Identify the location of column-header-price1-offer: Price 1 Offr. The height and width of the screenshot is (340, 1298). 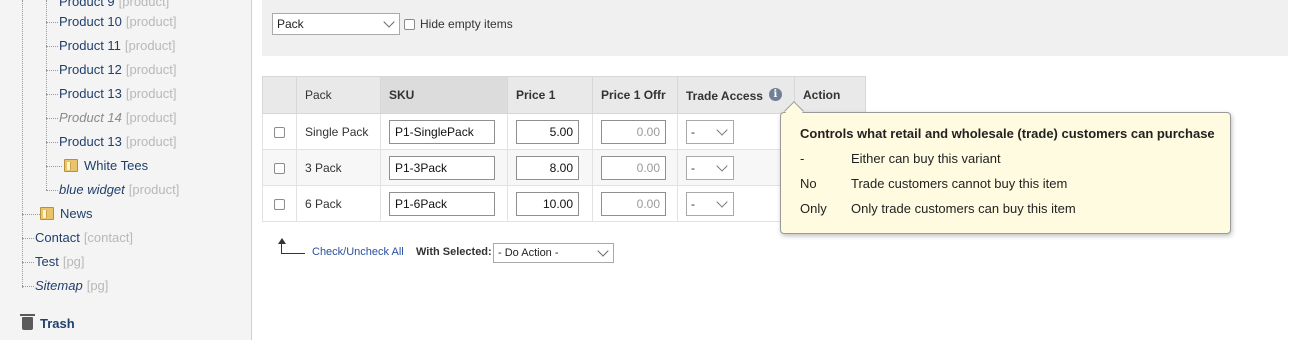
(635, 95).